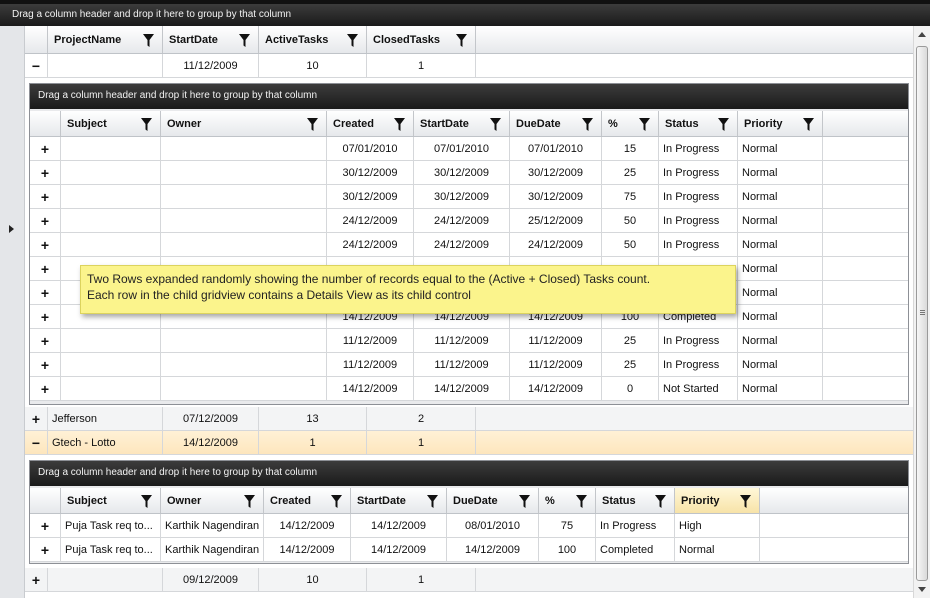 Image resolution: width=930 pixels, height=598 pixels. What do you see at coordinates (211, 579) in the screenshot?
I see `cell-startdate: 09/12/2009` at bounding box center [211, 579].